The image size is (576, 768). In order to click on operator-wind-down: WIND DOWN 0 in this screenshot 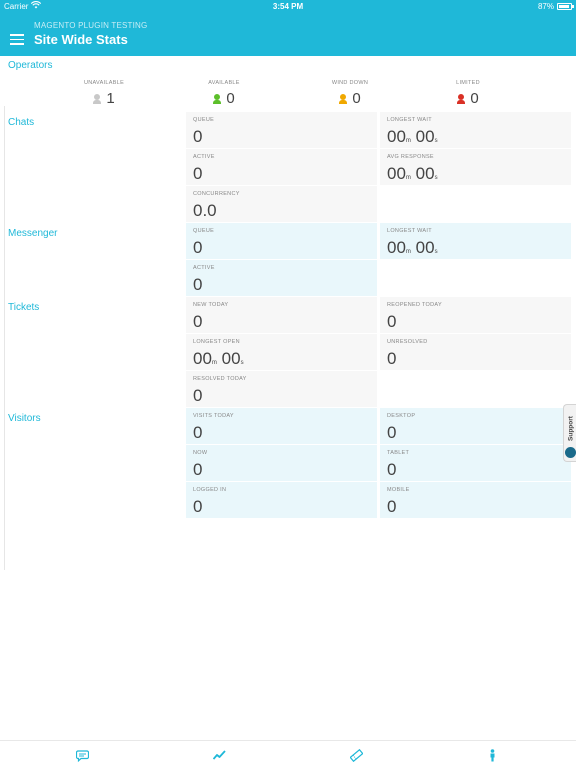, I will do `click(350, 93)`.